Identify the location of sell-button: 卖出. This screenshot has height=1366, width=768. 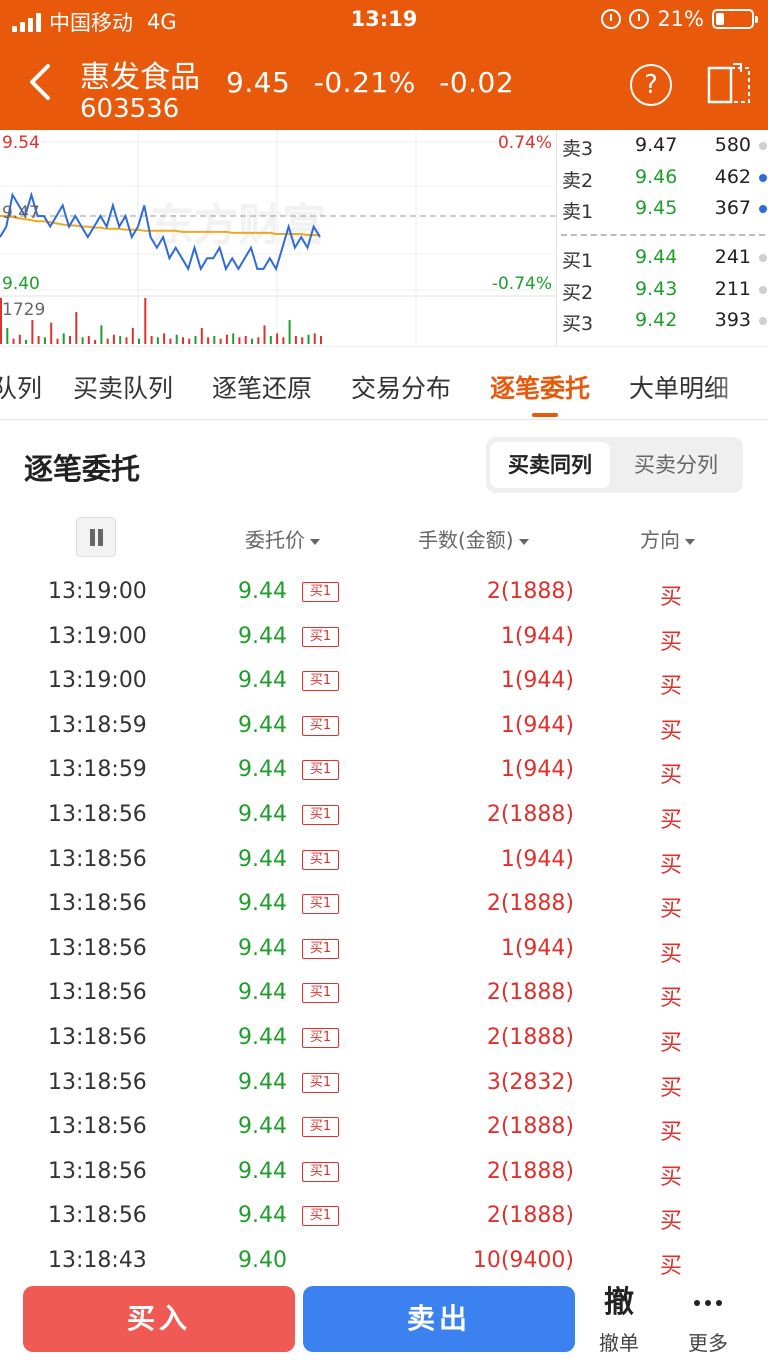
(439, 1319).